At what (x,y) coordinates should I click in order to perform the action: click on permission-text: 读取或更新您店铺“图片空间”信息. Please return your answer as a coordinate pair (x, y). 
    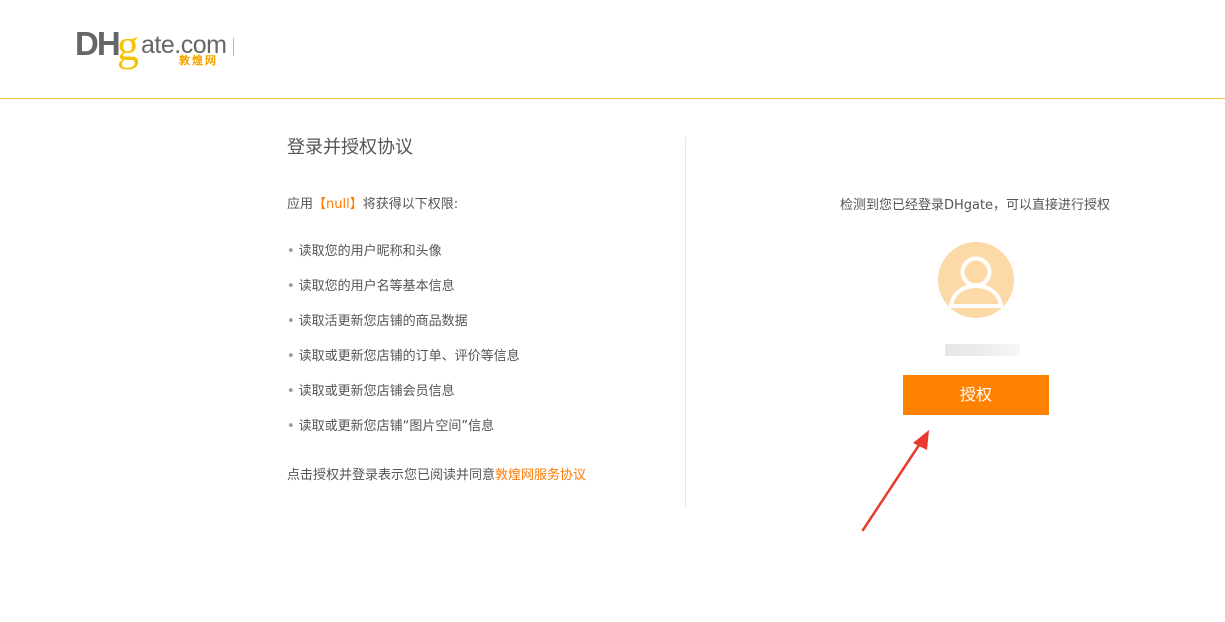
    Looking at the image, I should click on (396, 426).